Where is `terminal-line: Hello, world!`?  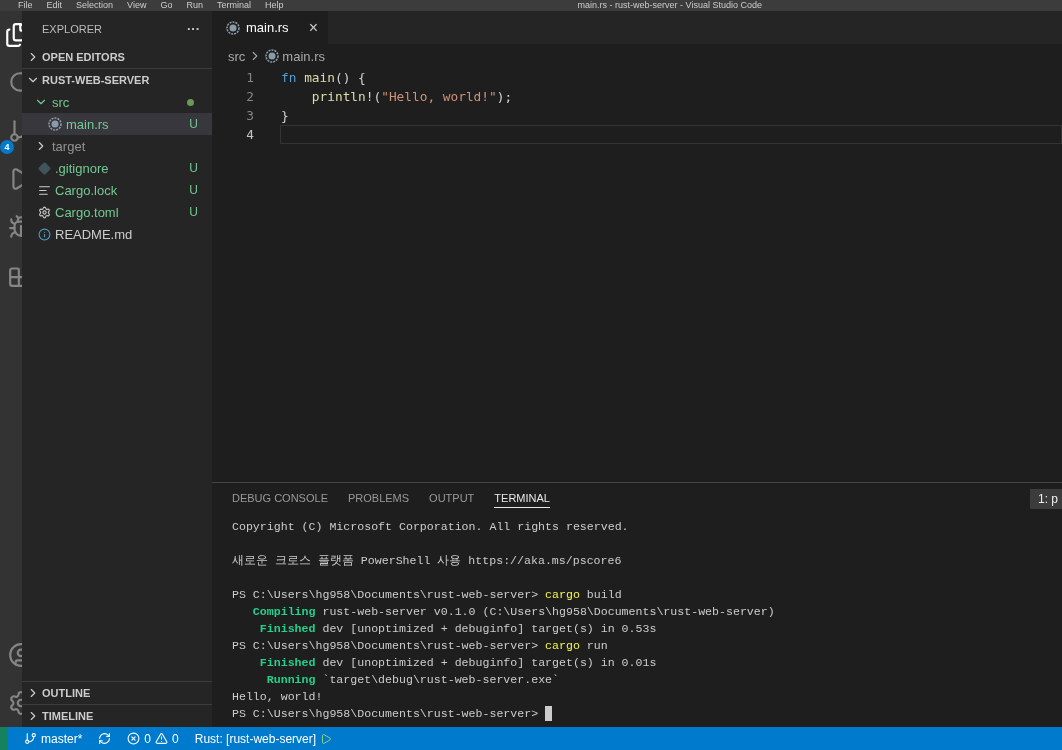
terminal-line: Hello, world! is located at coordinates (277, 697).